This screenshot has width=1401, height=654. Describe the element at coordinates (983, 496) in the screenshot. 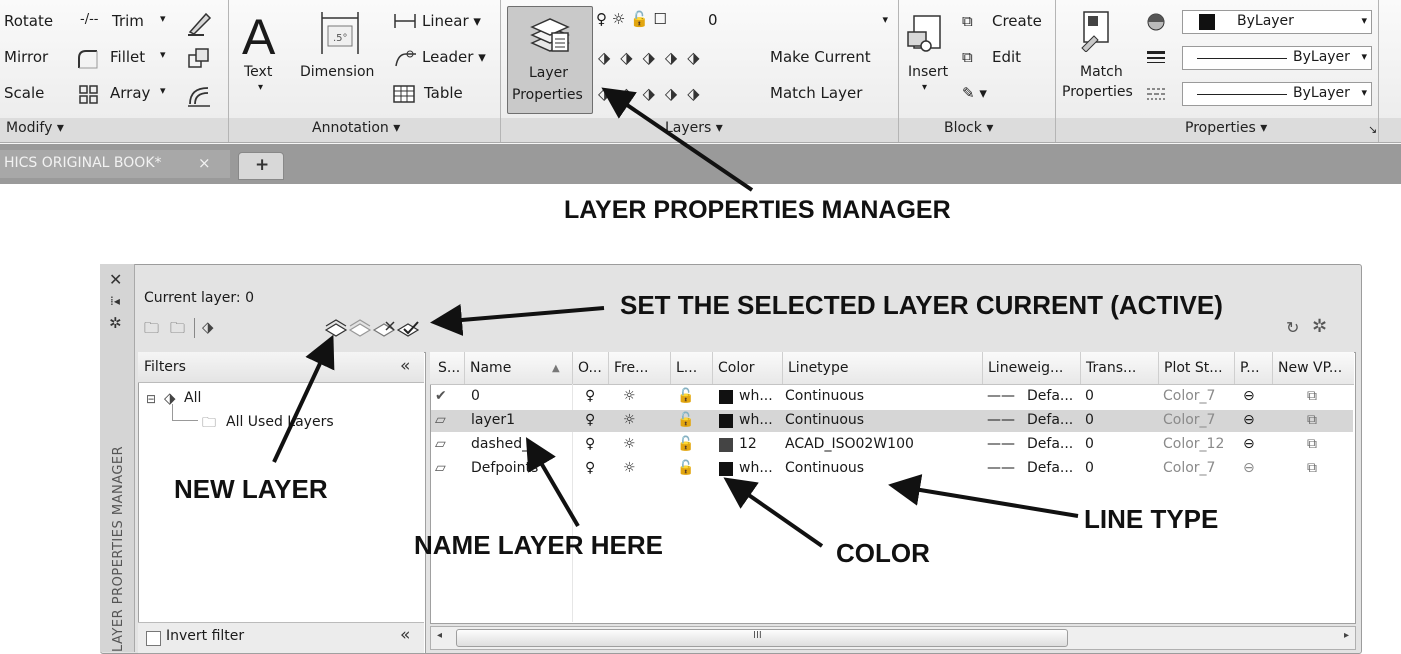

I see `arrow-to-linetype` at that location.